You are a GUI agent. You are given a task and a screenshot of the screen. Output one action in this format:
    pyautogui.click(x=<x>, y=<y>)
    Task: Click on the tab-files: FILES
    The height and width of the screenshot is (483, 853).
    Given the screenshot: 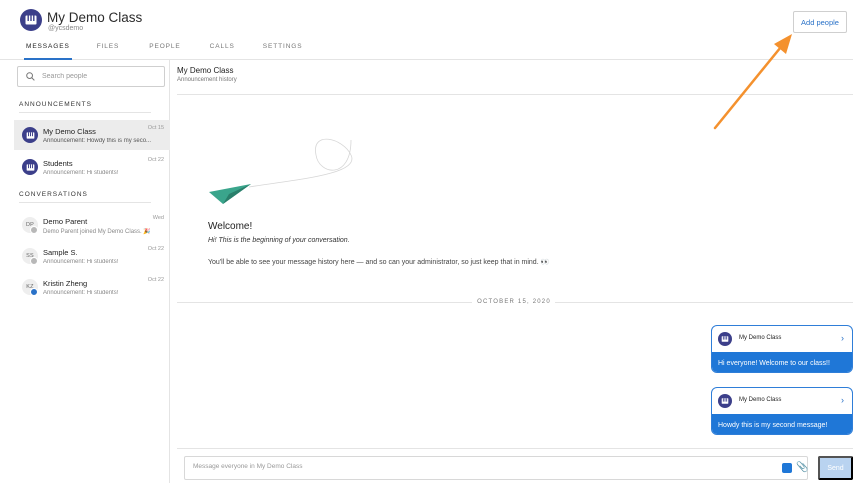 What is the action you would take?
    pyautogui.click(x=108, y=50)
    